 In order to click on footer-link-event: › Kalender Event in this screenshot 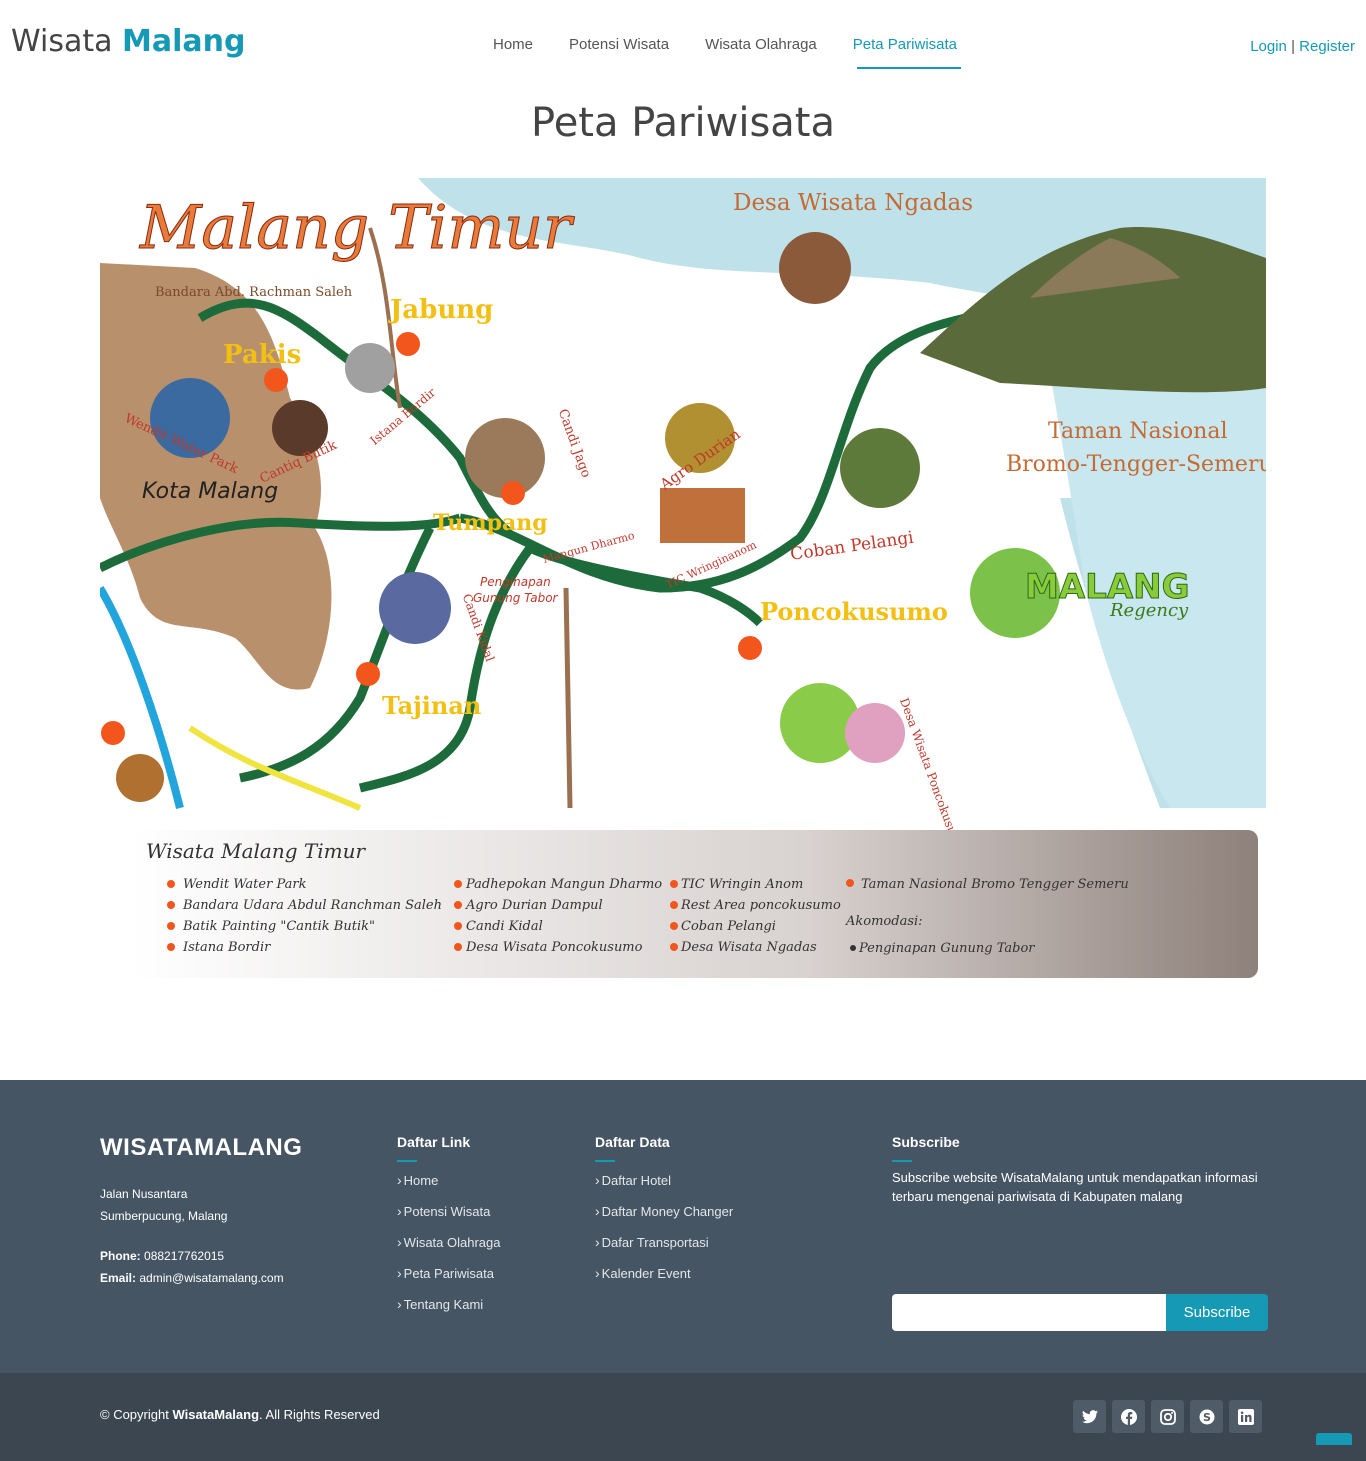, I will do `click(664, 1276)`.